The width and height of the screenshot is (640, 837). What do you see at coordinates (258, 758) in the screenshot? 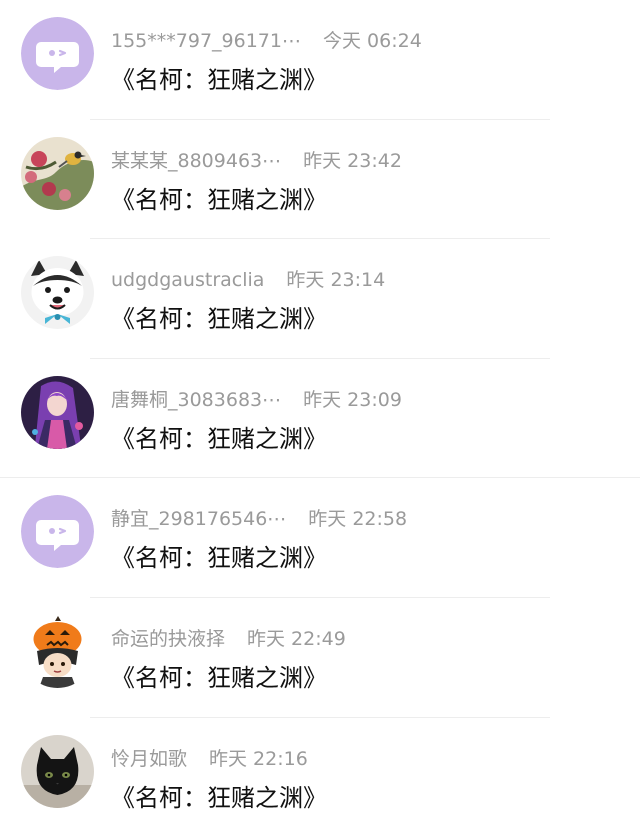
I see `timestamp: 昨天 22:16` at bounding box center [258, 758].